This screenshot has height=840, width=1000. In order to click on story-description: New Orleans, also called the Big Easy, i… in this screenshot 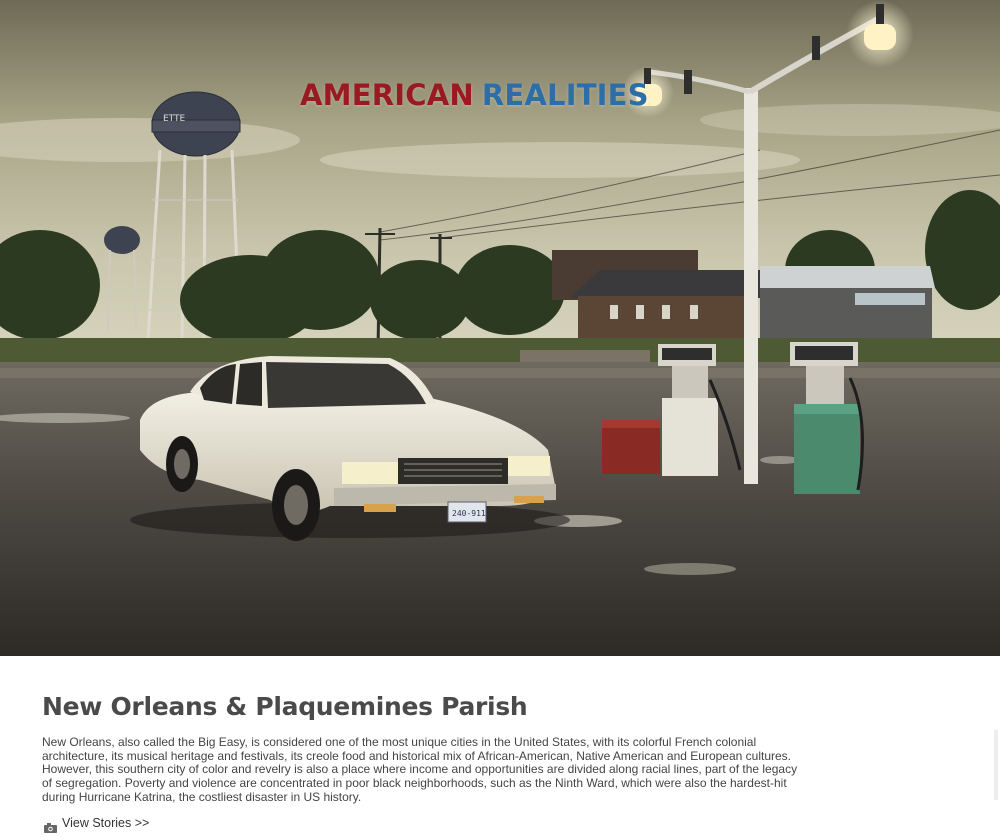, I will do `click(420, 769)`.